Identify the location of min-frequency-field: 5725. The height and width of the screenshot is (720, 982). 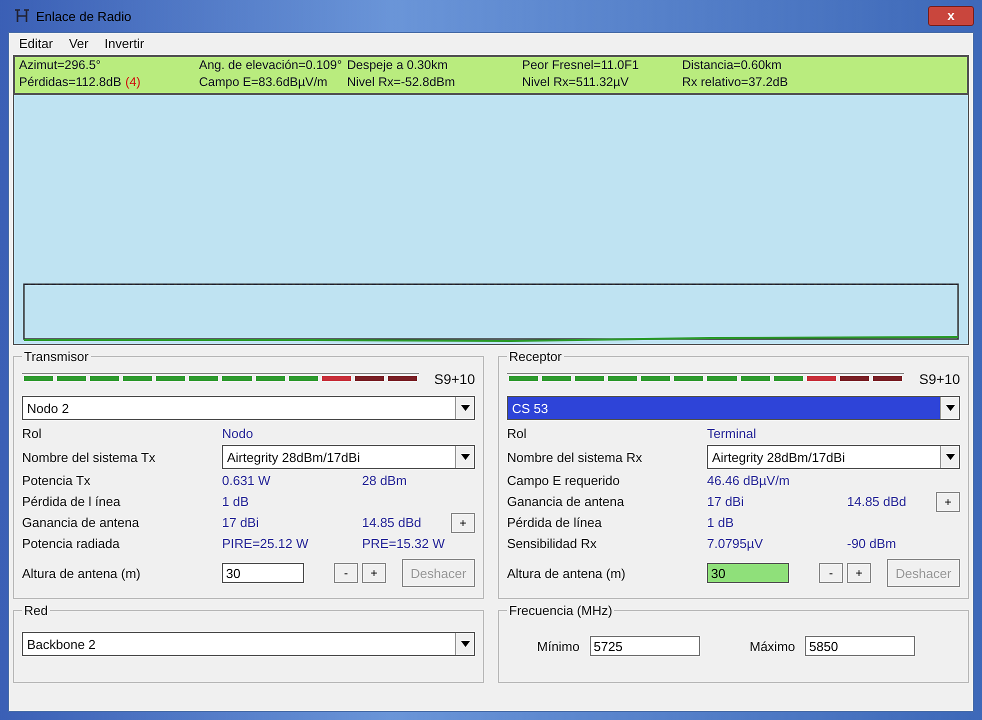
(645, 646).